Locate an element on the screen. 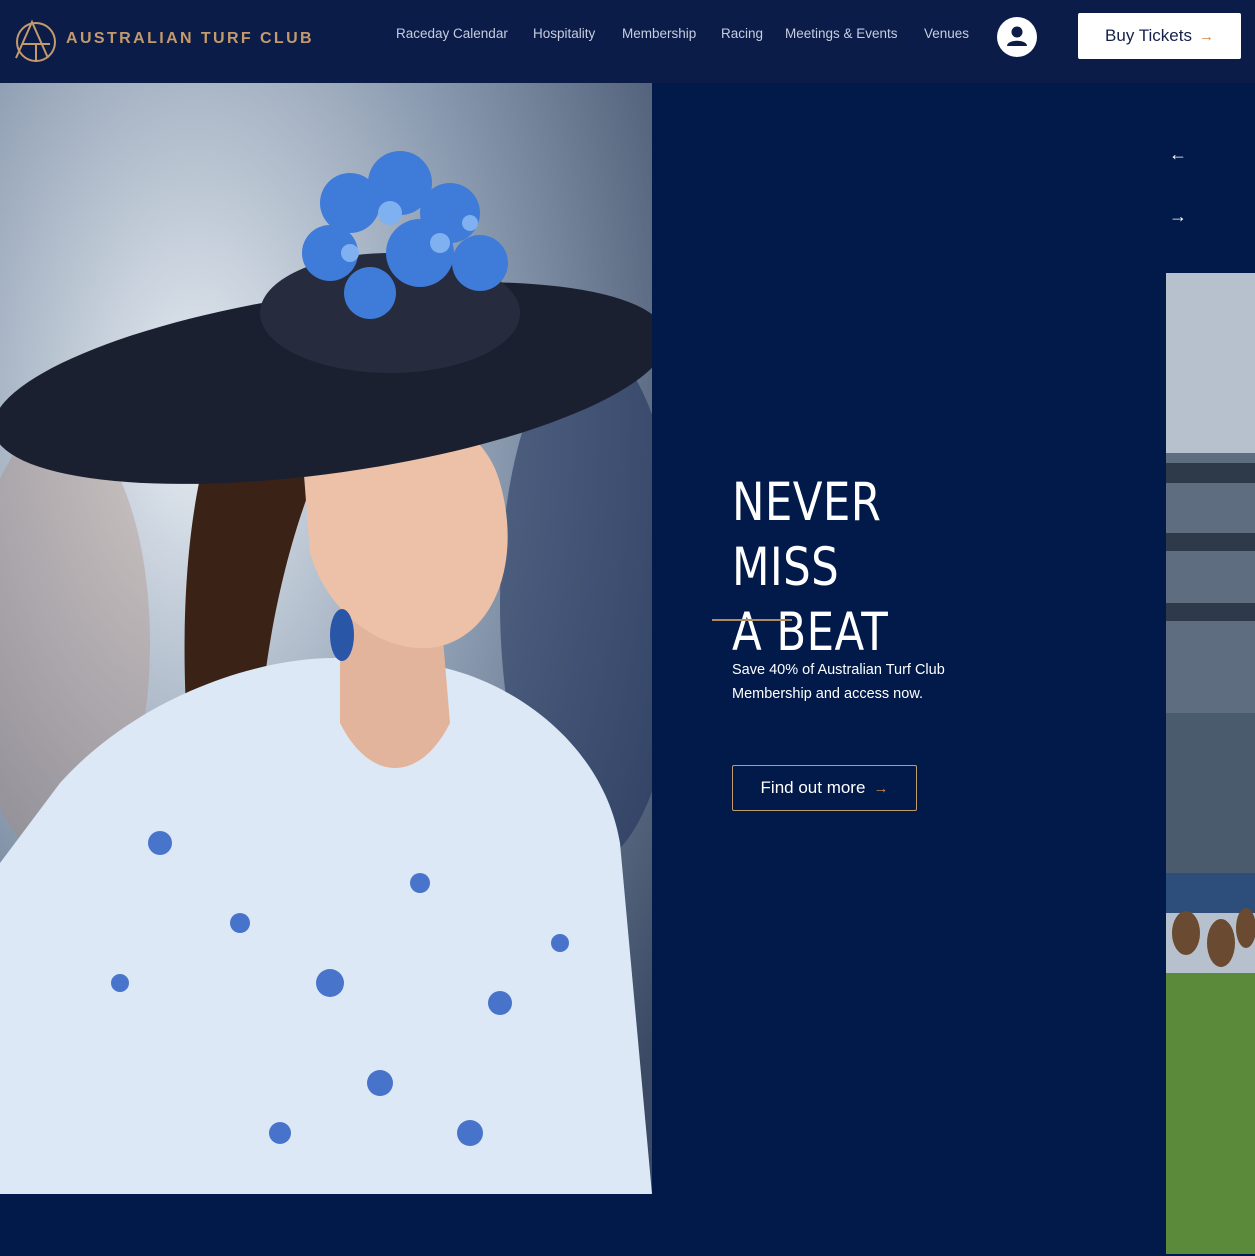 This screenshot has height=1256, width=1255. user-icon is located at coordinates (1017, 36).